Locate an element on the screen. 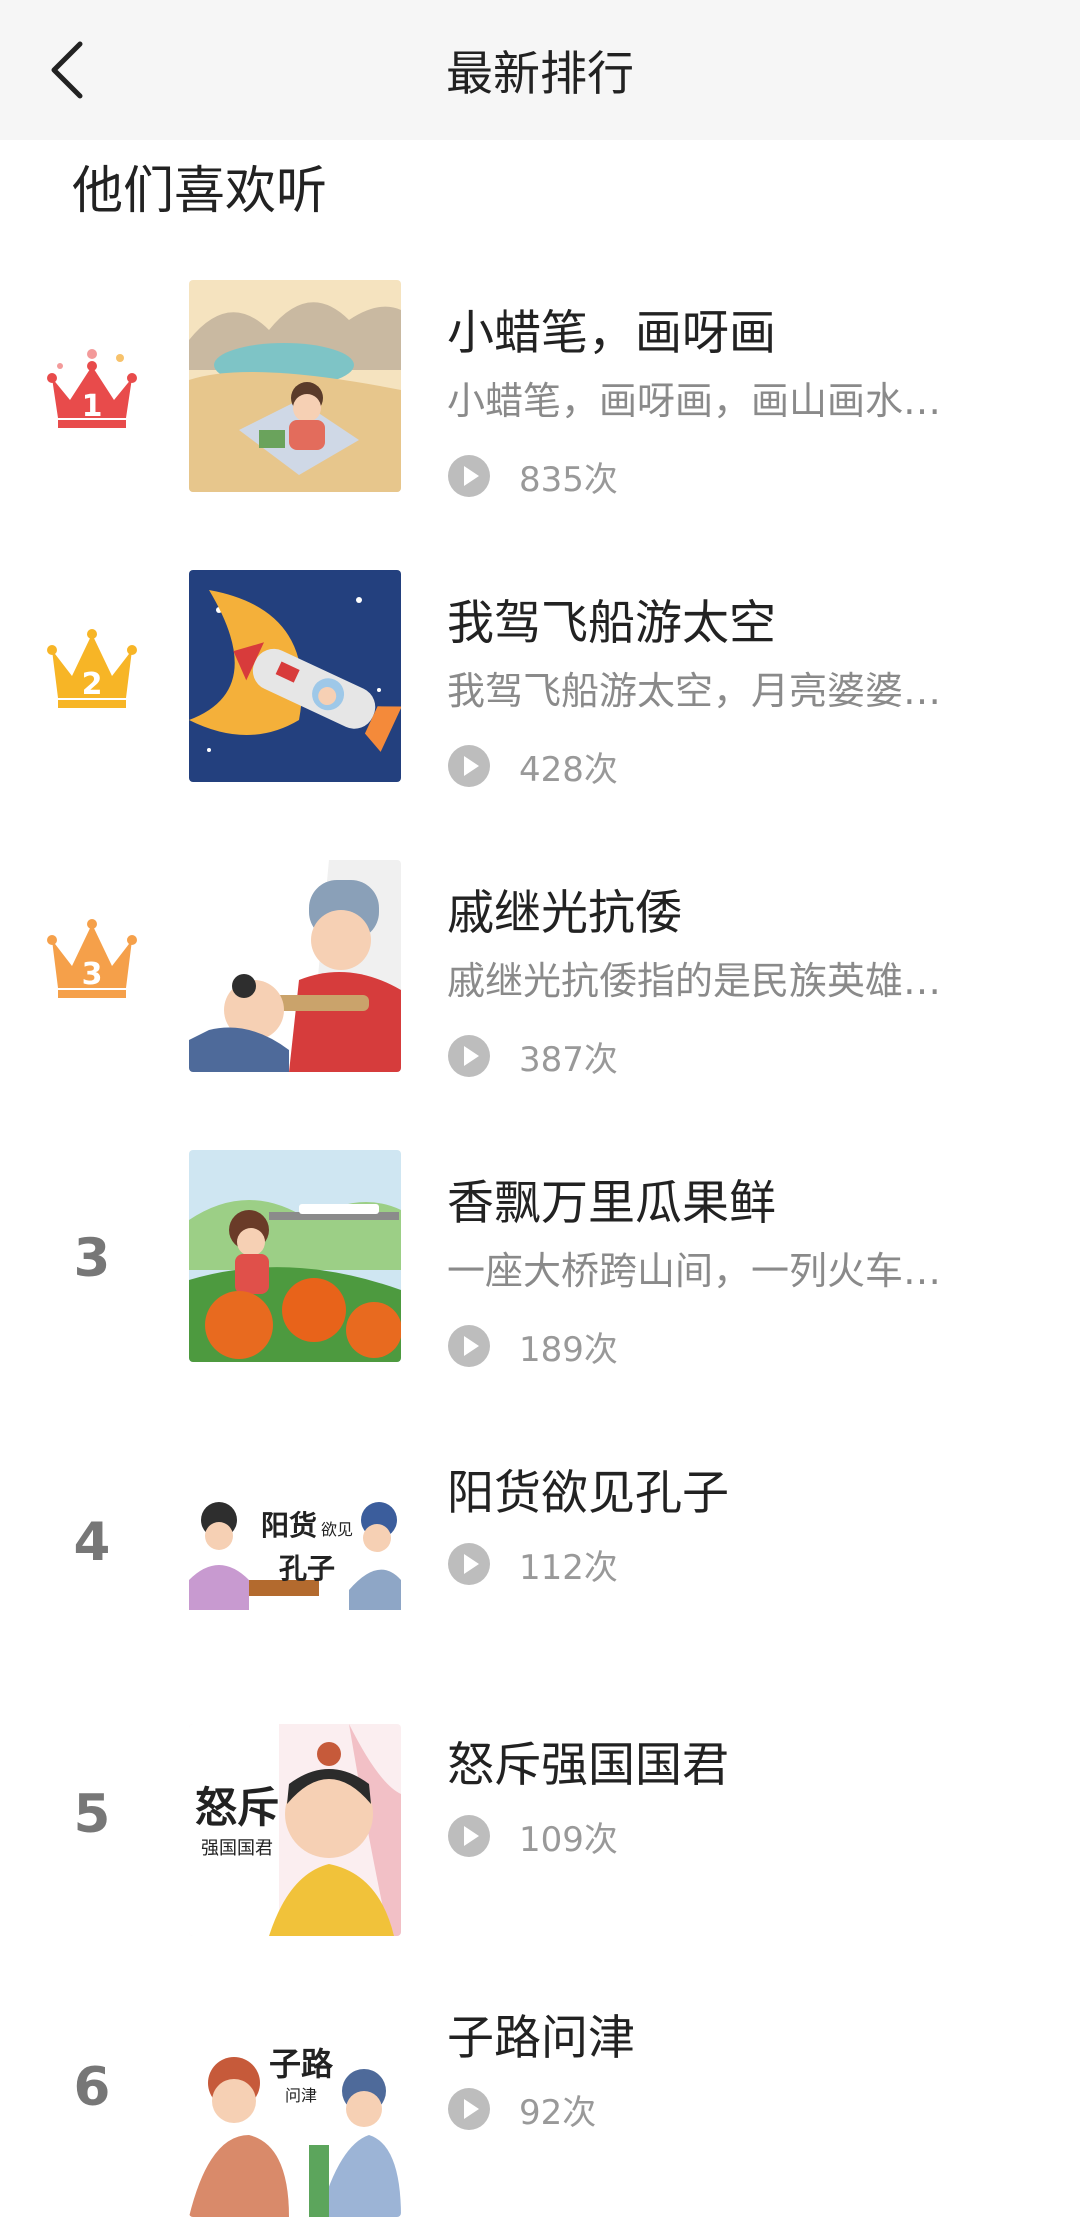  list-item: 6 子路 问津 子路问津 92次 is located at coordinates (540, 2097).